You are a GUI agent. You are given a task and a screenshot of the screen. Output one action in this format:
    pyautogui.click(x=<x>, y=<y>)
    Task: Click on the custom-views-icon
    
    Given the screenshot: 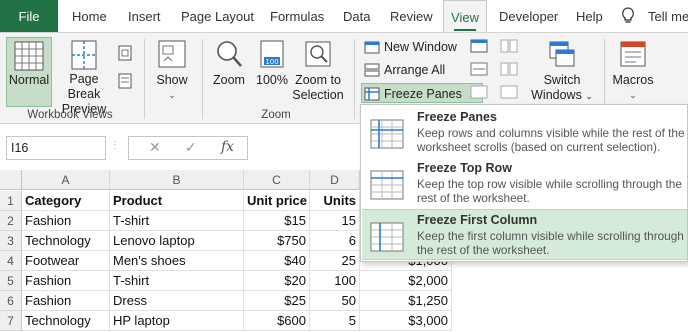 What is the action you would take?
    pyautogui.click(x=125, y=81)
    